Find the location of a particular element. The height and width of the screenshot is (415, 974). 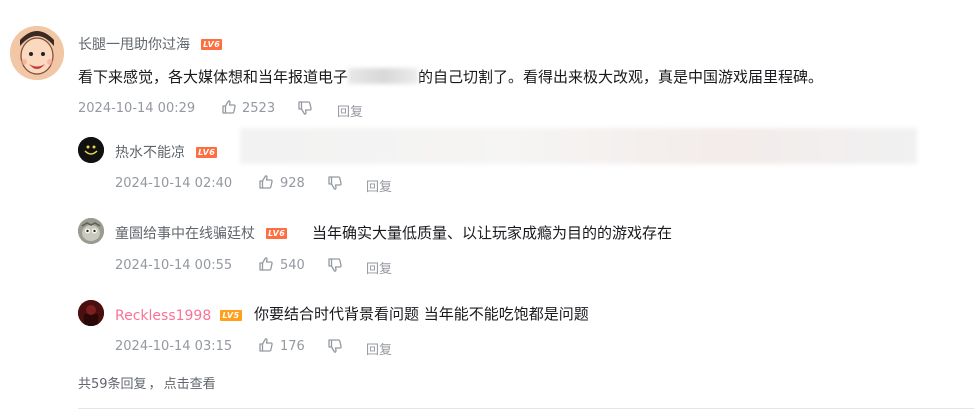

comment-text-before: 看下来感觉，各大媒体想和当年报道电子 is located at coordinates (213, 77).